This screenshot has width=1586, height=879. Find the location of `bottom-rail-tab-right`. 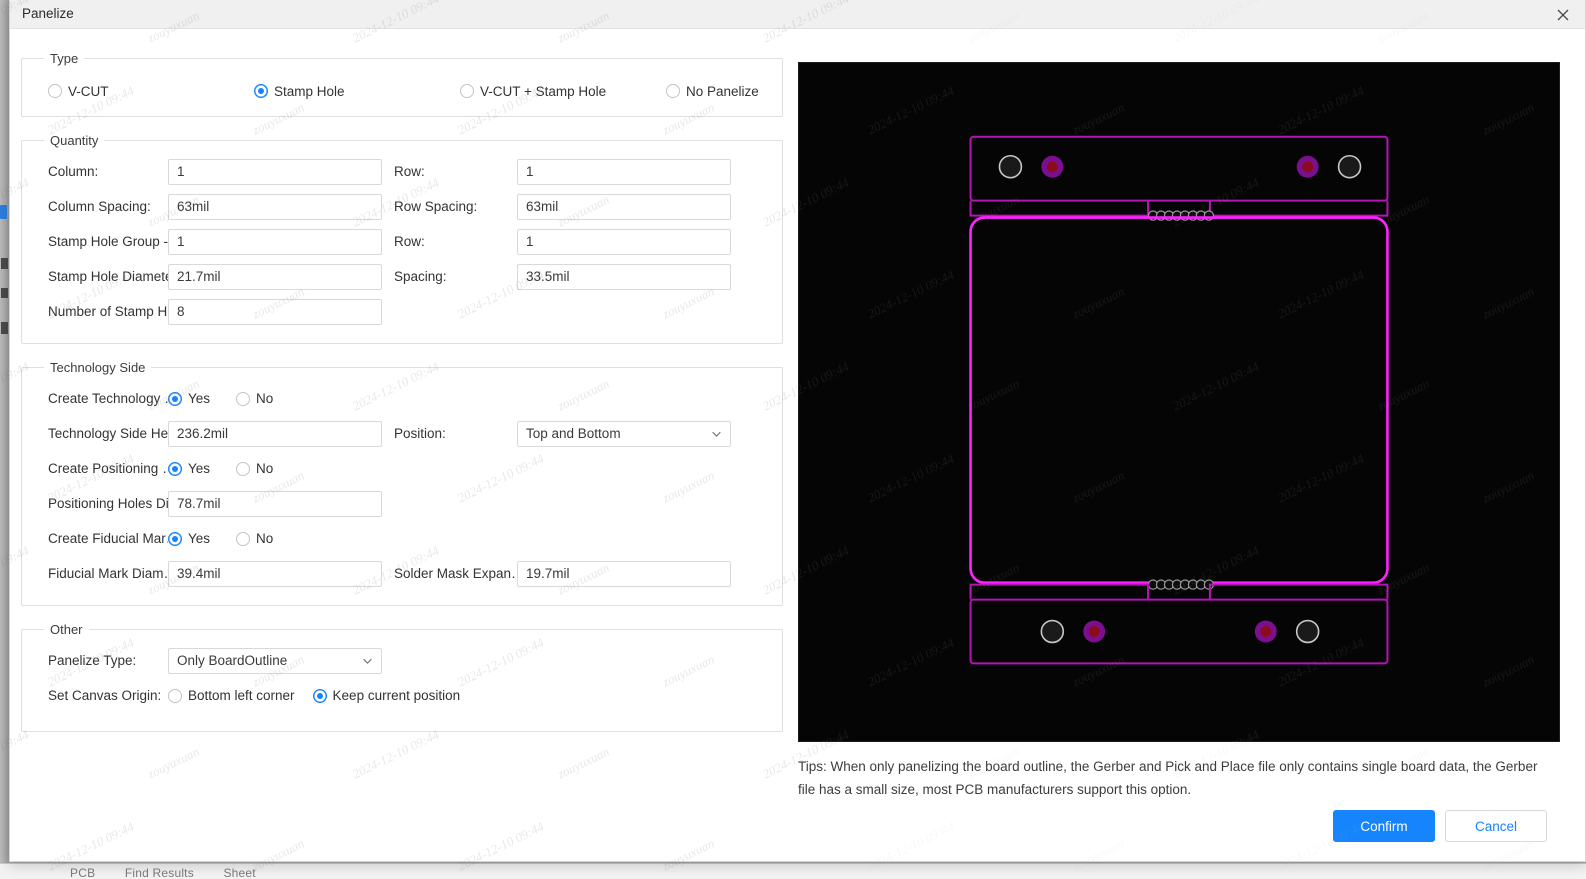

bottom-rail-tab-right is located at coordinates (1298, 591).